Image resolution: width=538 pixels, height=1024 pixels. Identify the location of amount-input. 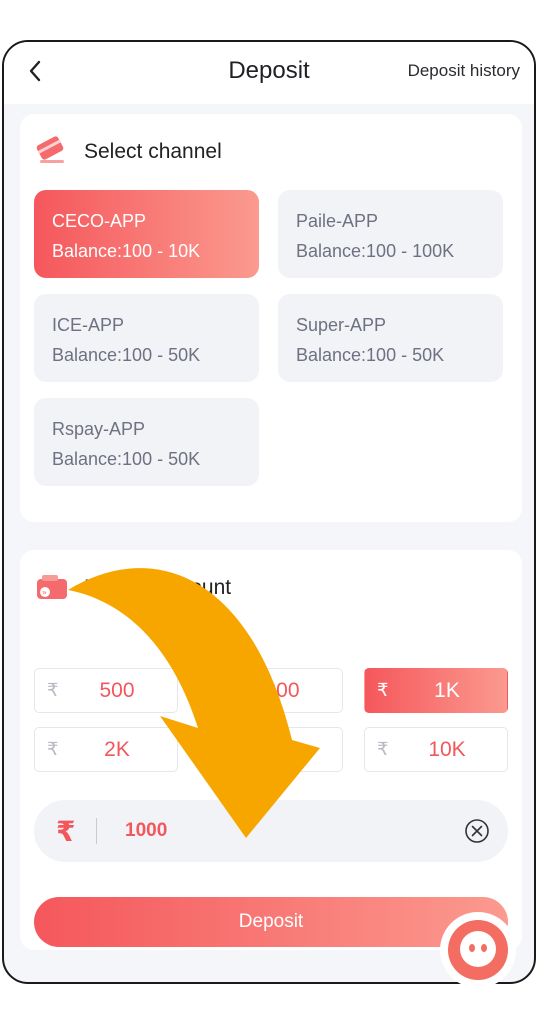
(290, 831).